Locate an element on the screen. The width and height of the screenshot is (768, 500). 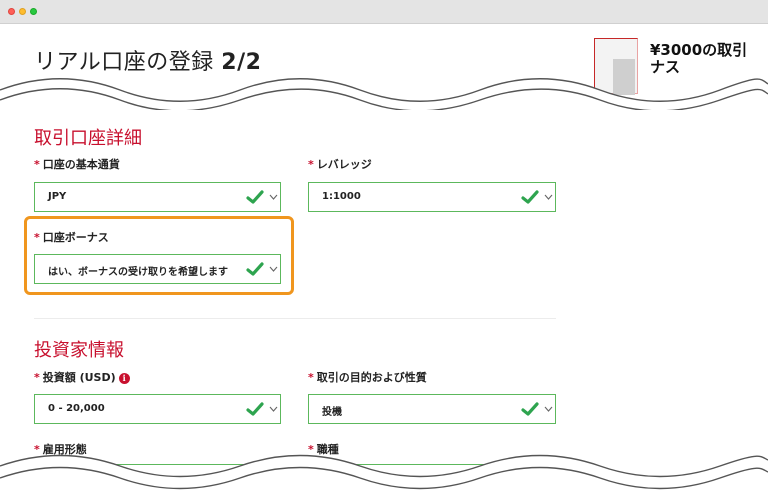
base-currency-select: JPY is located at coordinates (157, 197).